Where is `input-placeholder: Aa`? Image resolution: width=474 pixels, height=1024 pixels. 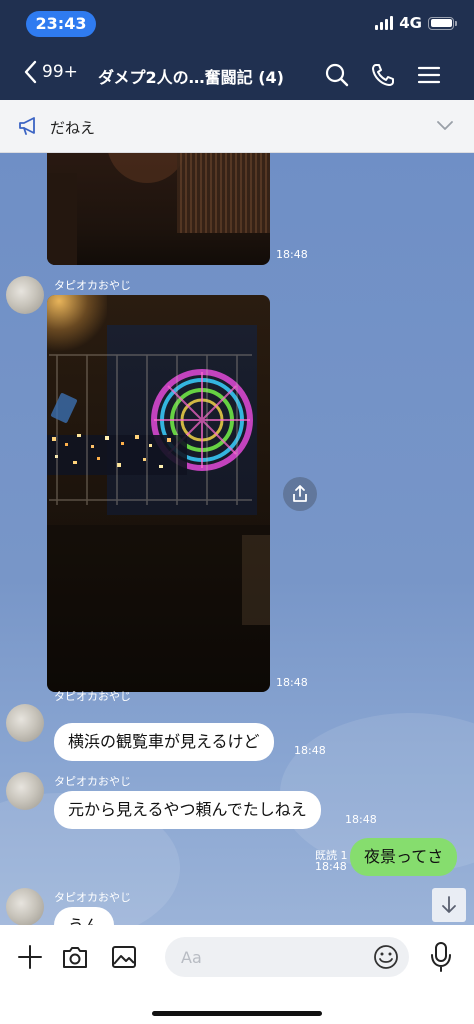 input-placeholder: Aa is located at coordinates (191, 957).